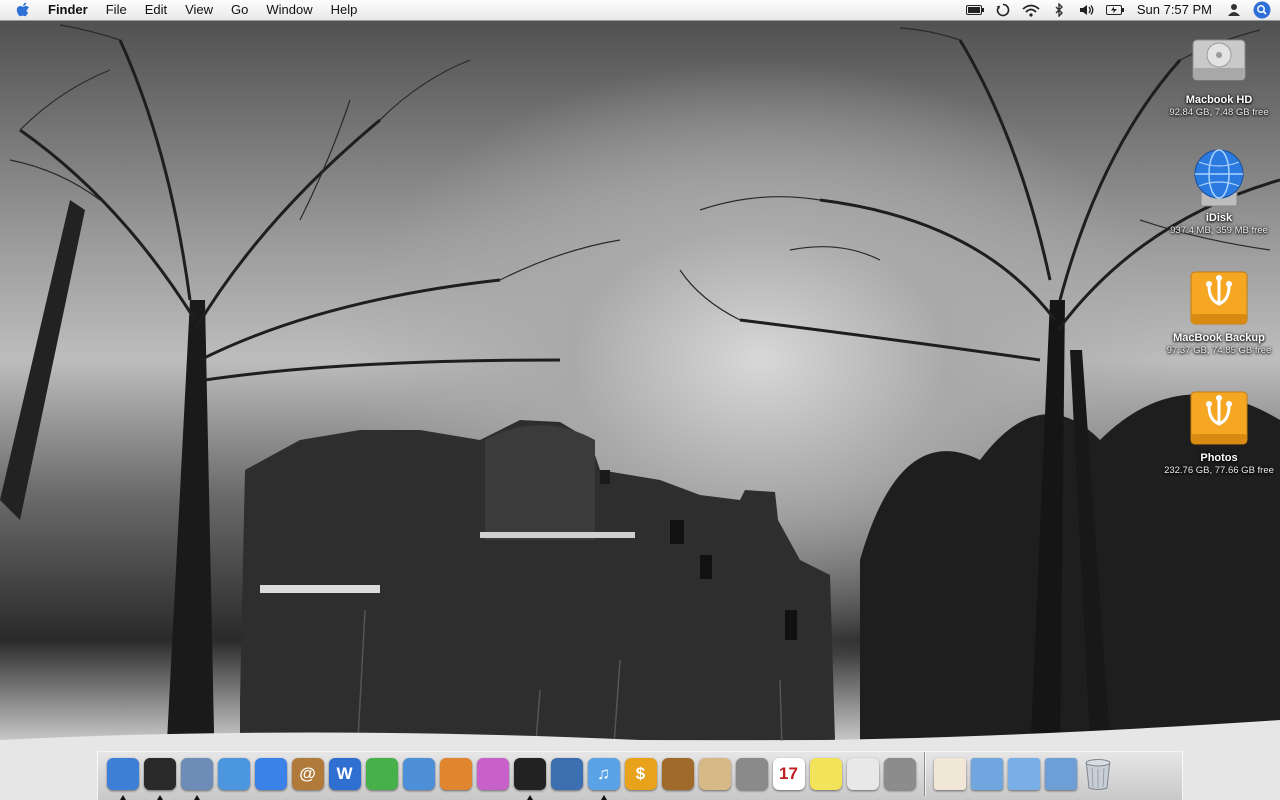 This screenshot has width=1280, height=800. What do you see at coordinates (1115, 10) in the screenshot?
I see `battery-charge-icon` at bounding box center [1115, 10].